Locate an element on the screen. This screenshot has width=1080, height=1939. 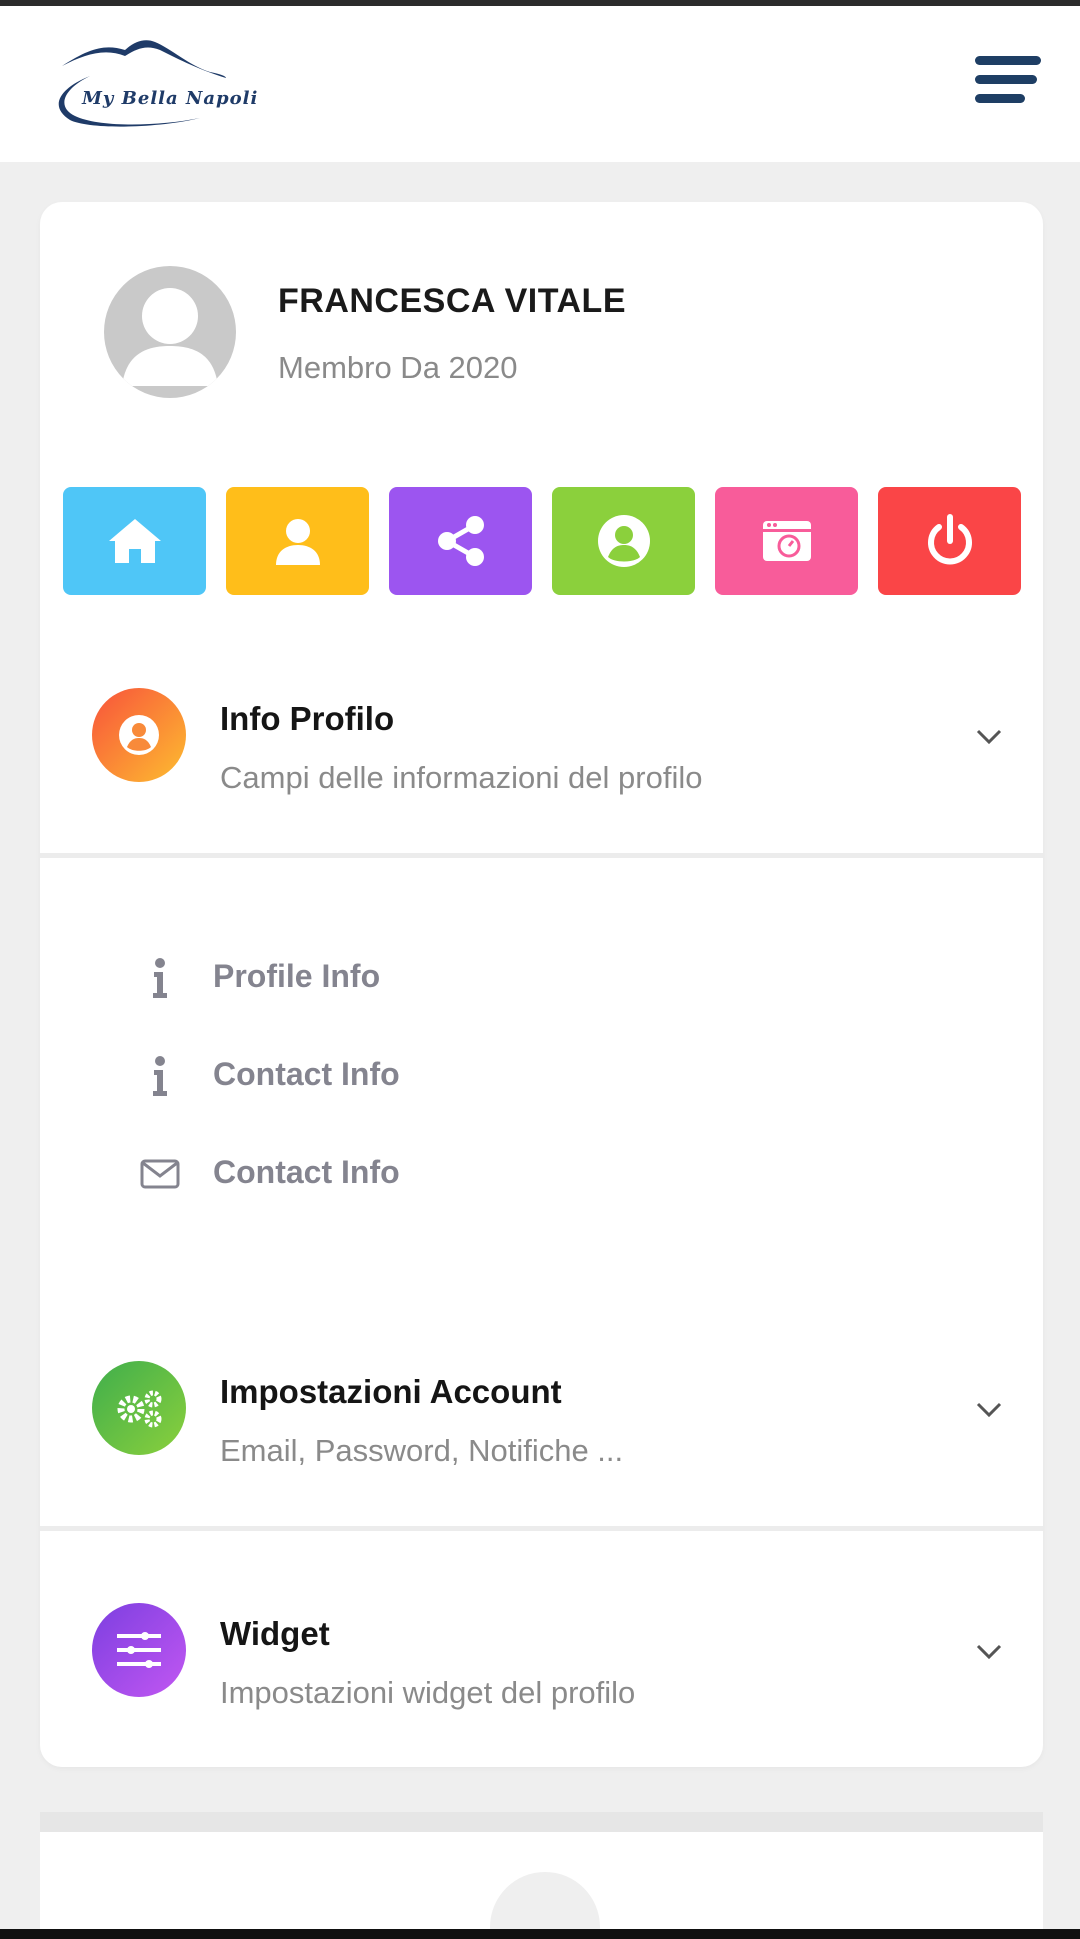
profile-info-label: Profile Info is located at coordinates (297, 976).